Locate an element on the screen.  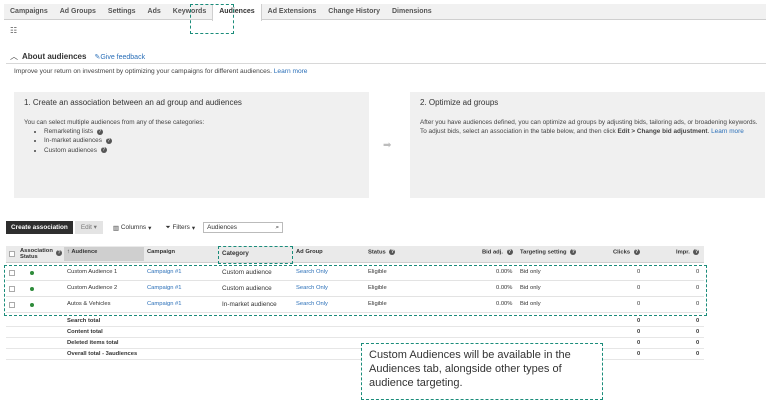
col-targeting-setting: Targeting setting ? is located at coordinates (548, 252).